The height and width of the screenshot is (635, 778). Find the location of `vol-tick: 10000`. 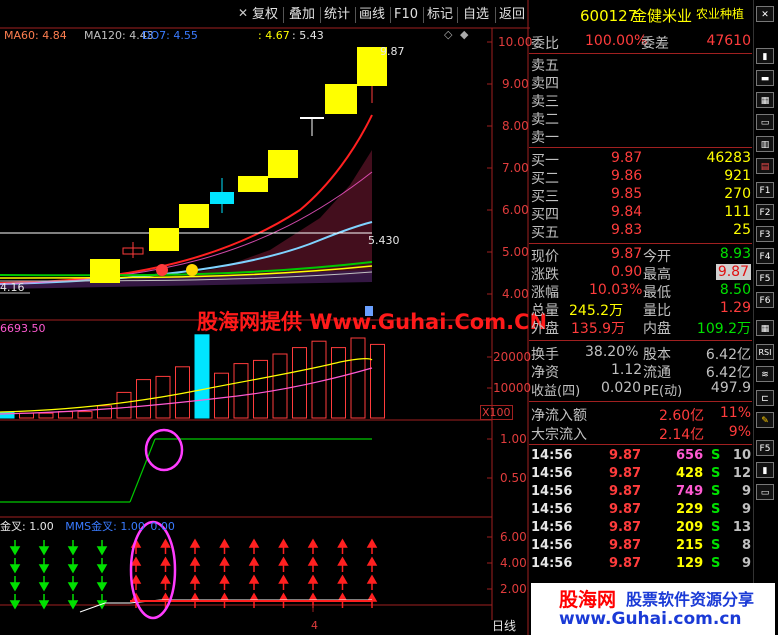

vol-tick: 10000 is located at coordinates (512, 388).